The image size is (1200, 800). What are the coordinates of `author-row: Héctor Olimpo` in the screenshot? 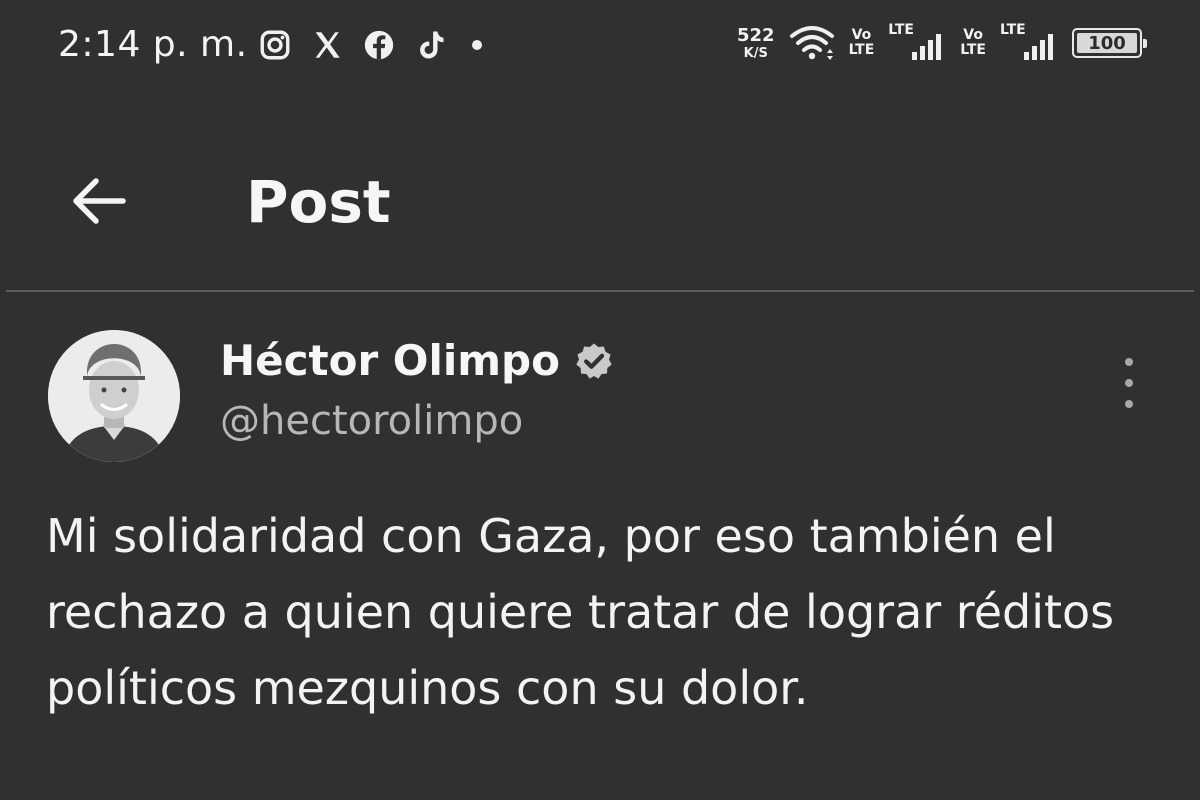 It's located at (417, 360).